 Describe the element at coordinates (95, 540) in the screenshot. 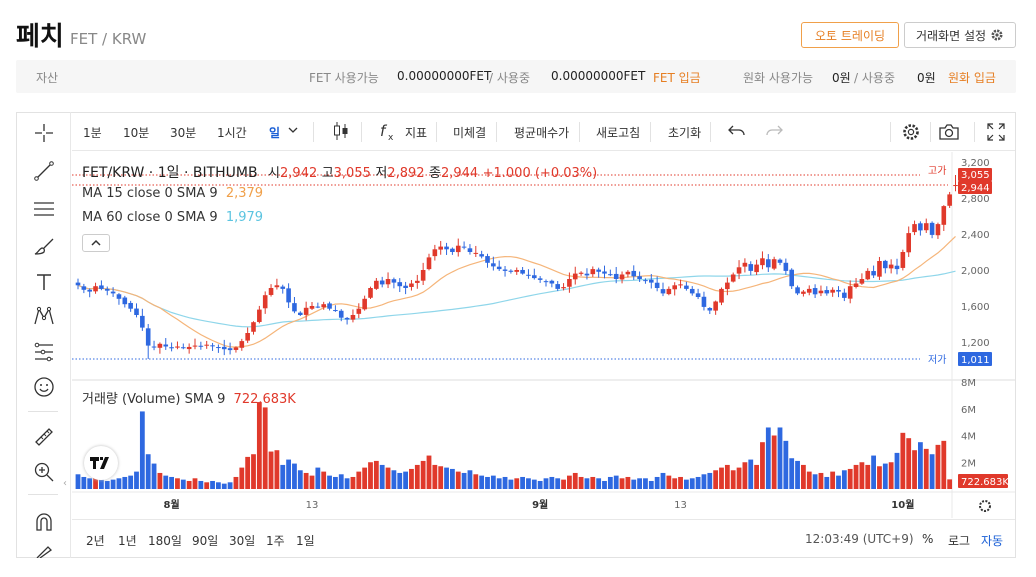

I see `range-2y: 2년` at that location.